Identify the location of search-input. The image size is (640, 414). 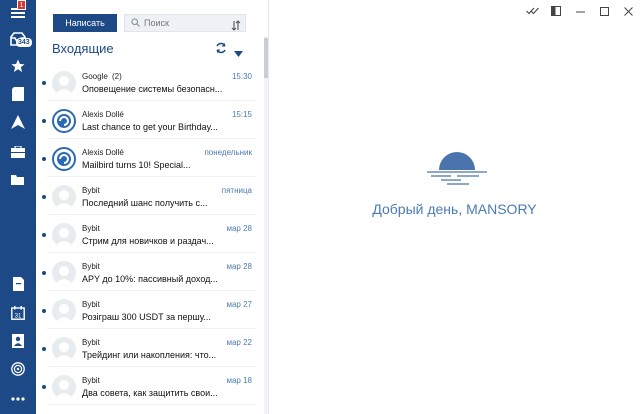
(184, 23).